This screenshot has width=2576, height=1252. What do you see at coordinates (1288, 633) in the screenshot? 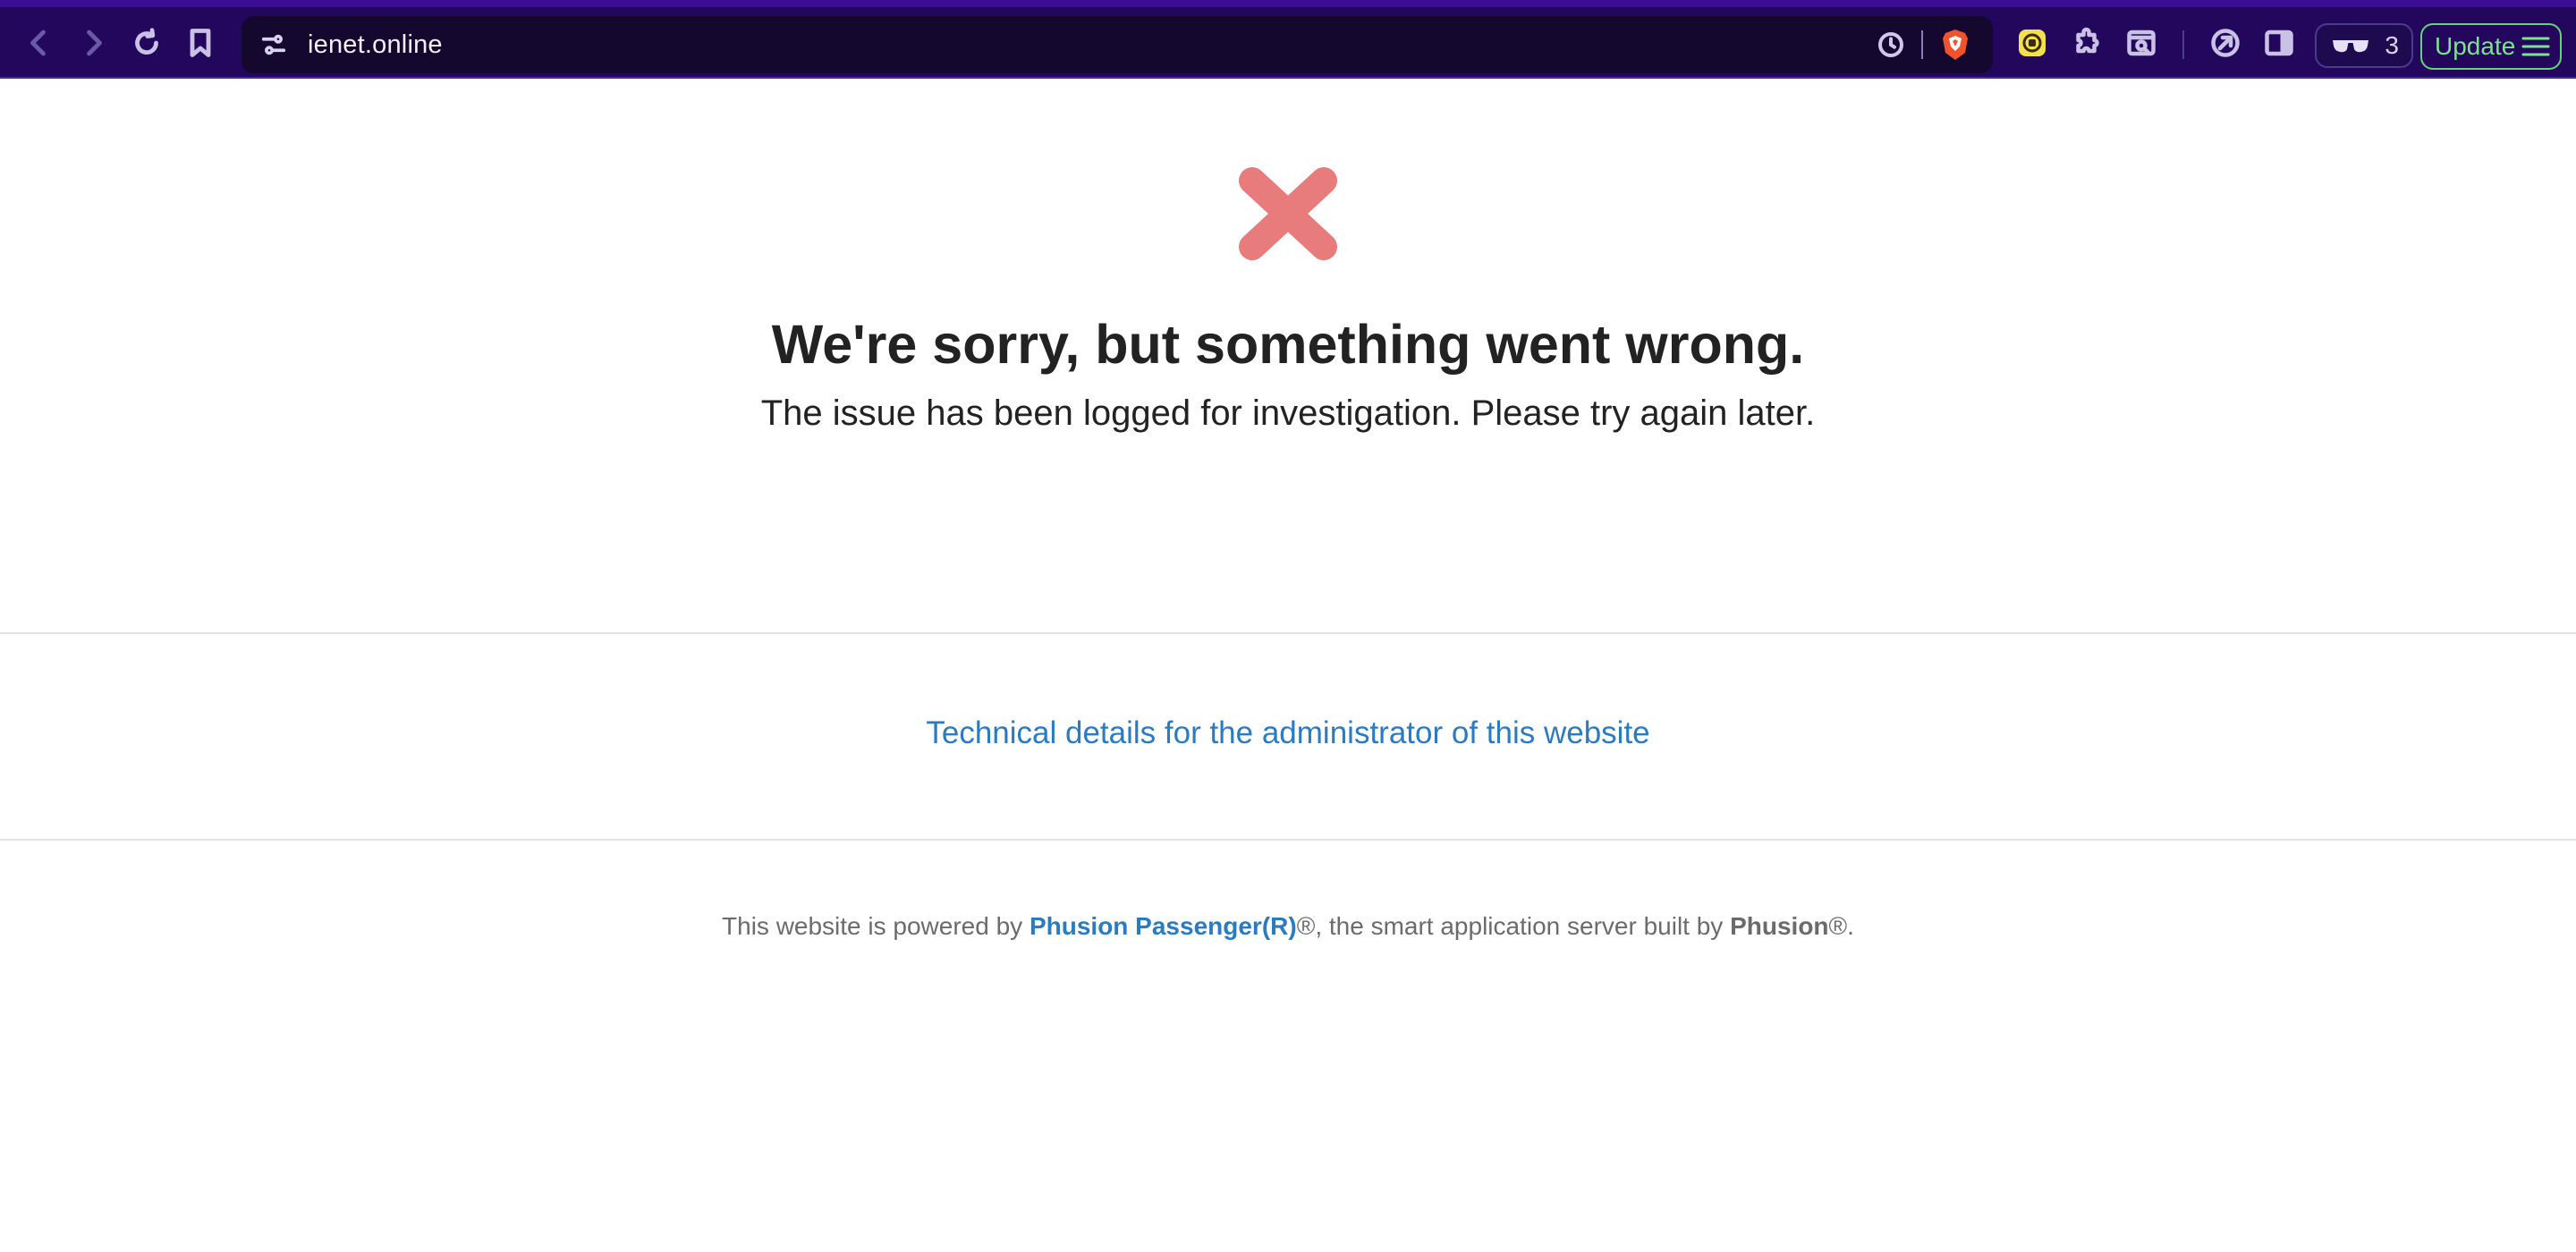
I see `divider-top` at bounding box center [1288, 633].